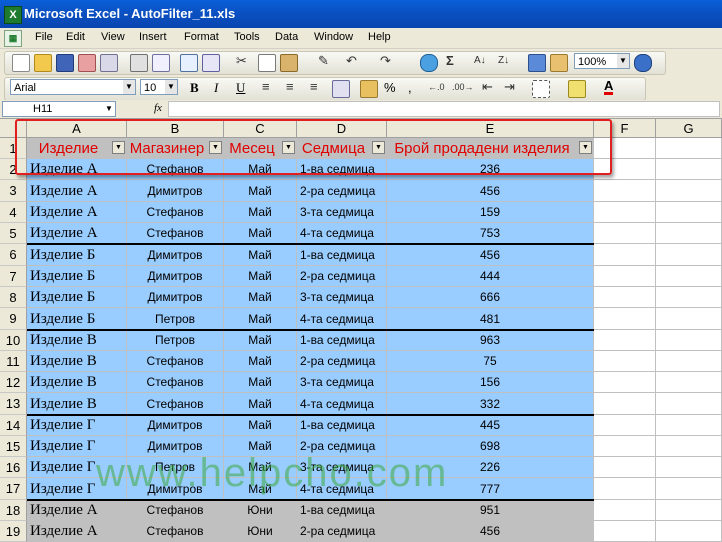  I want to click on column-header-f: F, so click(625, 128).